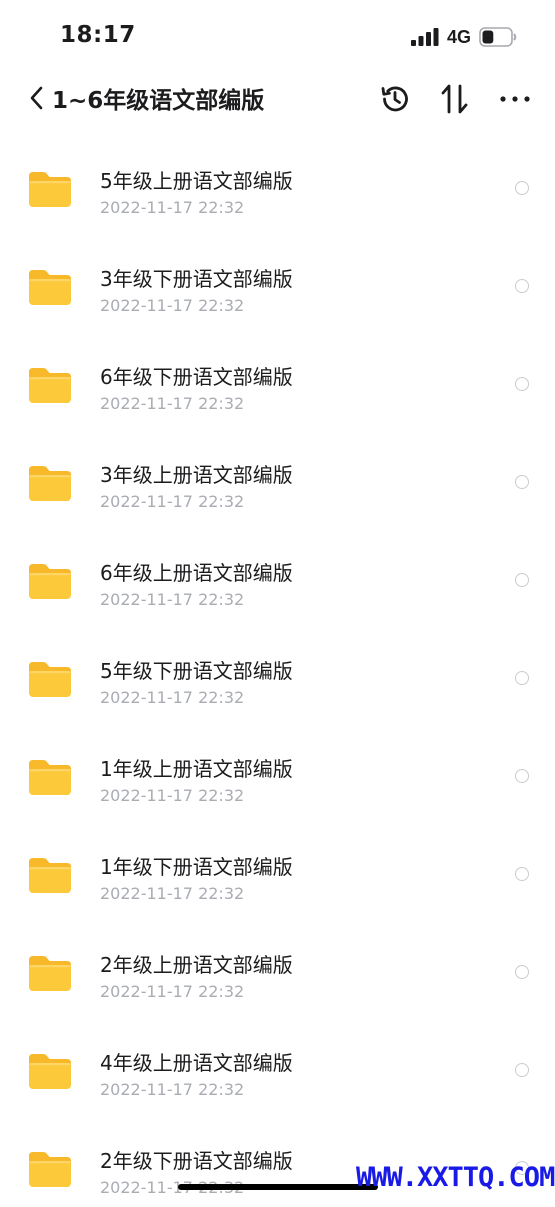  Describe the element at coordinates (424, 37) in the screenshot. I see `cellular-signal-icon` at that location.